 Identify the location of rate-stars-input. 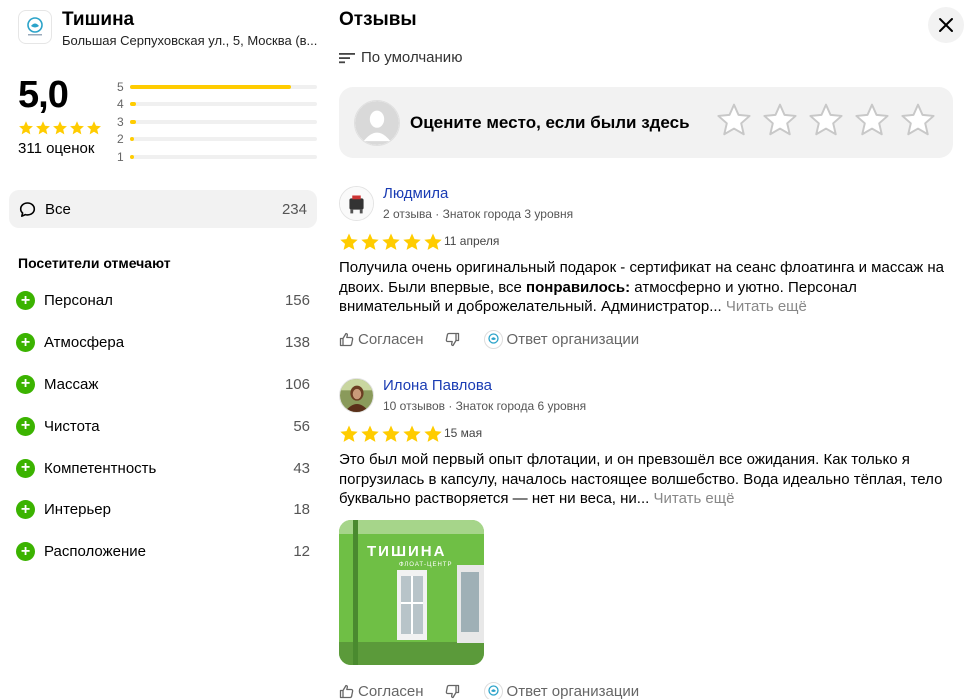
(826, 122).